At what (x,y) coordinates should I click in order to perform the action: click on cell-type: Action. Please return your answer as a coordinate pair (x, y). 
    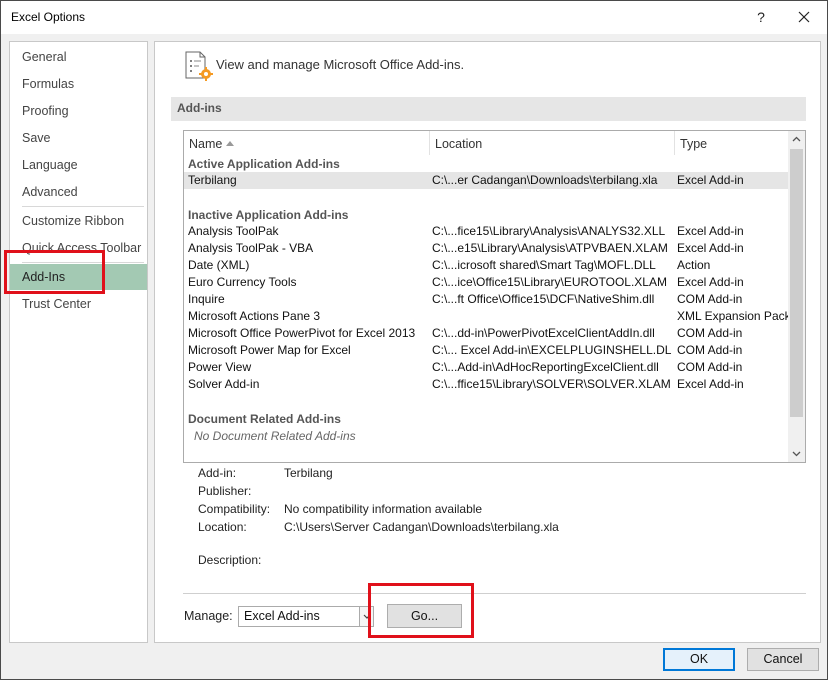
    Looking at the image, I should click on (694, 265).